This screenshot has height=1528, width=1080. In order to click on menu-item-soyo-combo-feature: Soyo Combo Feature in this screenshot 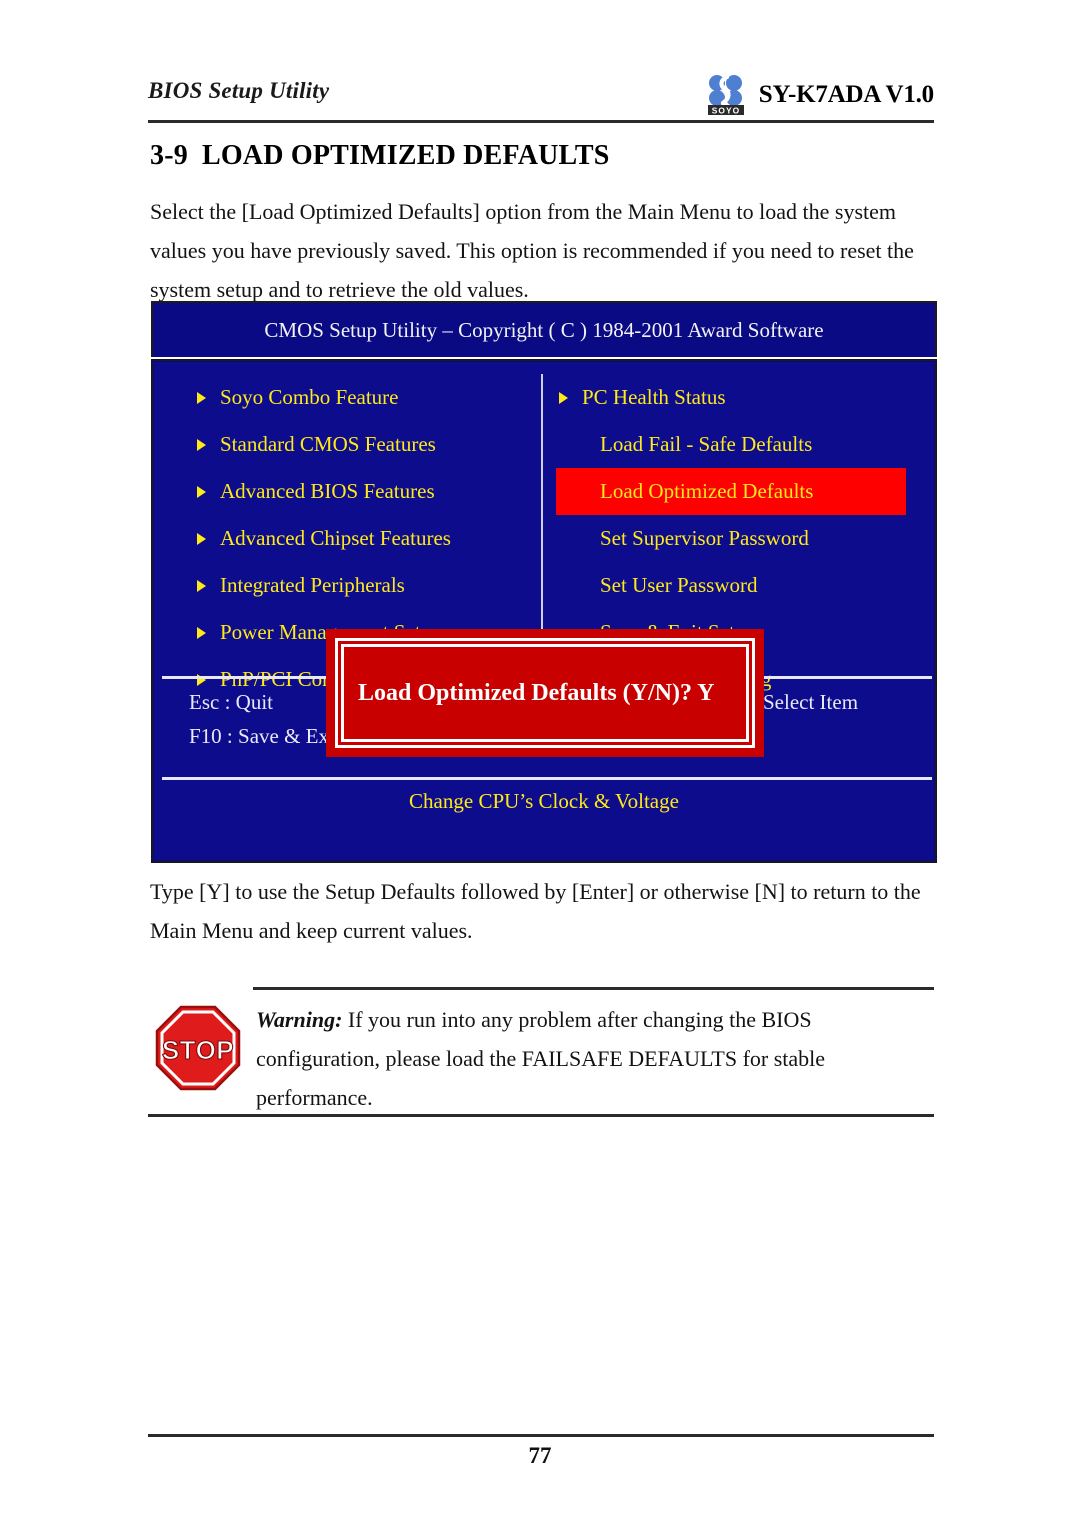, I will do `click(364, 397)`.